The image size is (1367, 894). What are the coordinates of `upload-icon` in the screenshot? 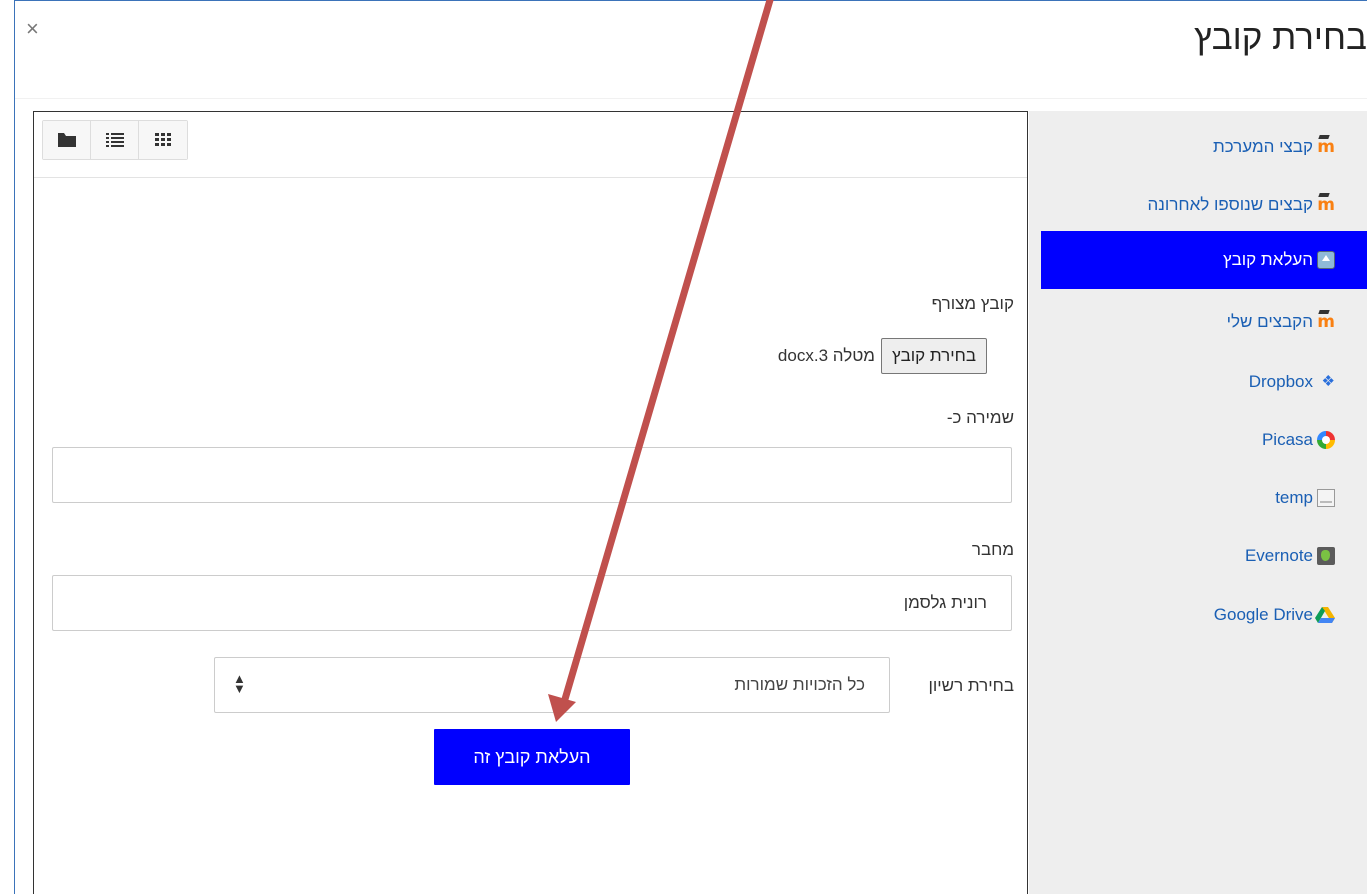 It's located at (1326, 260).